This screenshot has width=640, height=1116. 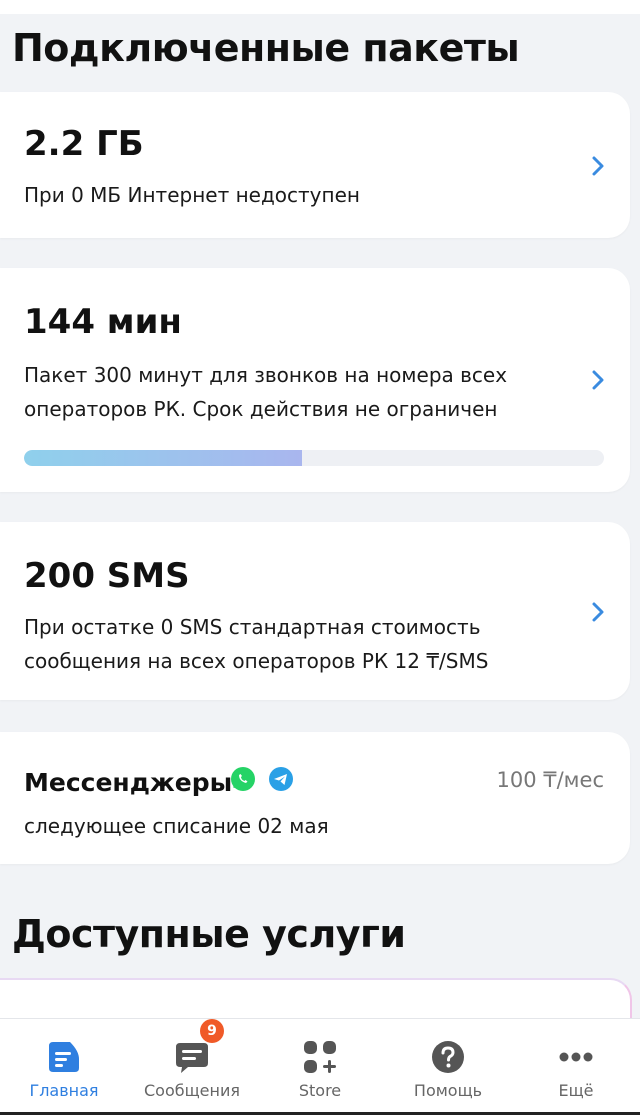 What do you see at coordinates (84, 144) in the screenshot?
I see `package-amount: 2.2 ГБ` at bounding box center [84, 144].